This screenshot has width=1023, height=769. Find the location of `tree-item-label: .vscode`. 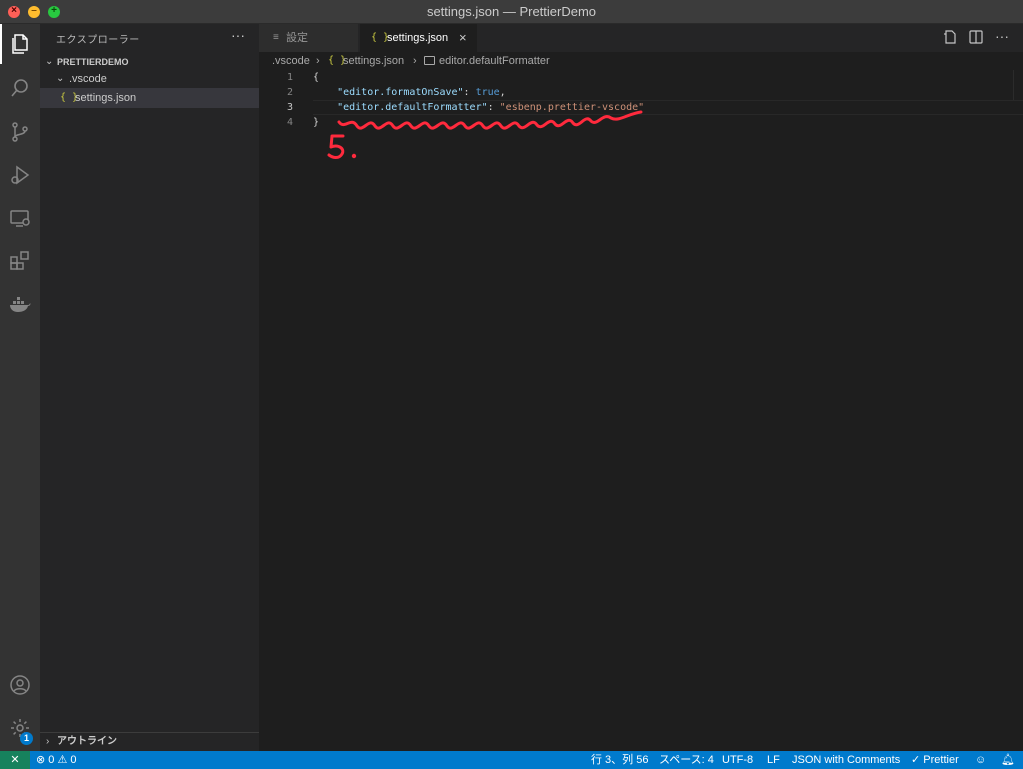

tree-item-label: .vscode is located at coordinates (88, 79).